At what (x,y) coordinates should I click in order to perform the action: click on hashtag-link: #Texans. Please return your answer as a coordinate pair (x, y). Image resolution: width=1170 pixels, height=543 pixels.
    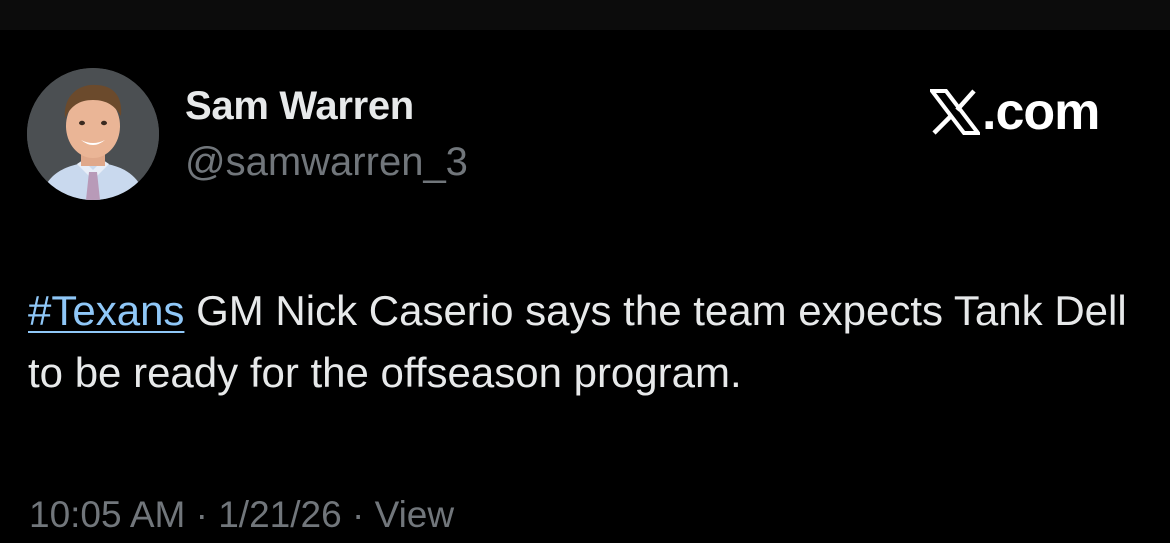
    Looking at the image, I should click on (106, 310).